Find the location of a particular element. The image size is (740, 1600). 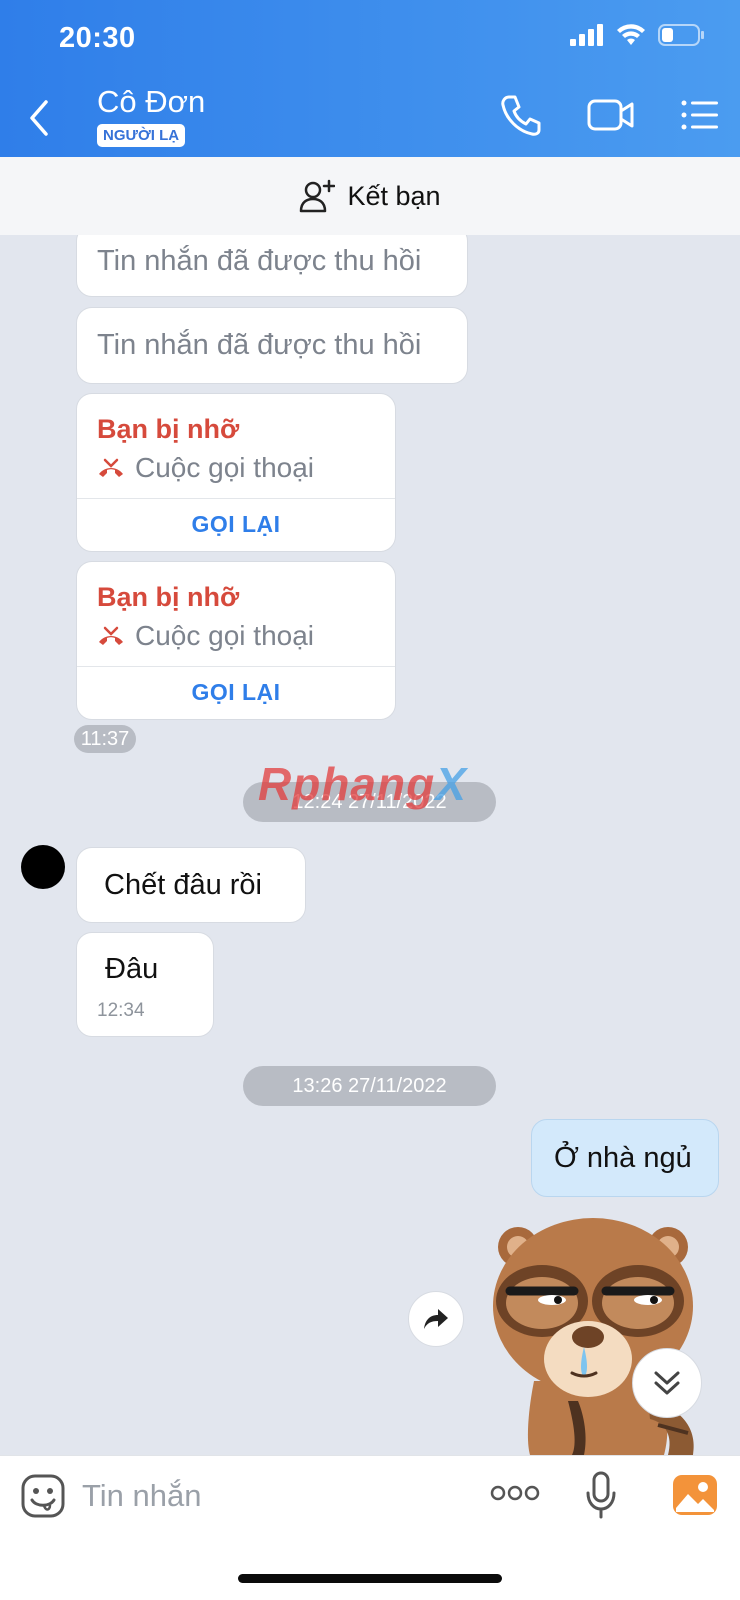

received-message: Đâu 12:34 is located at coordinates (145, 984).